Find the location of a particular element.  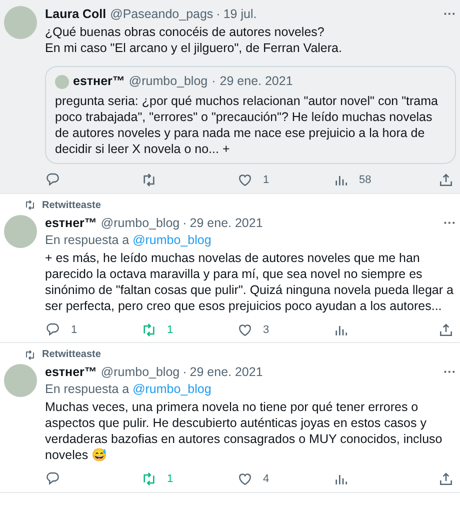

reply-button: 1 is located at coordinates (93, 330).